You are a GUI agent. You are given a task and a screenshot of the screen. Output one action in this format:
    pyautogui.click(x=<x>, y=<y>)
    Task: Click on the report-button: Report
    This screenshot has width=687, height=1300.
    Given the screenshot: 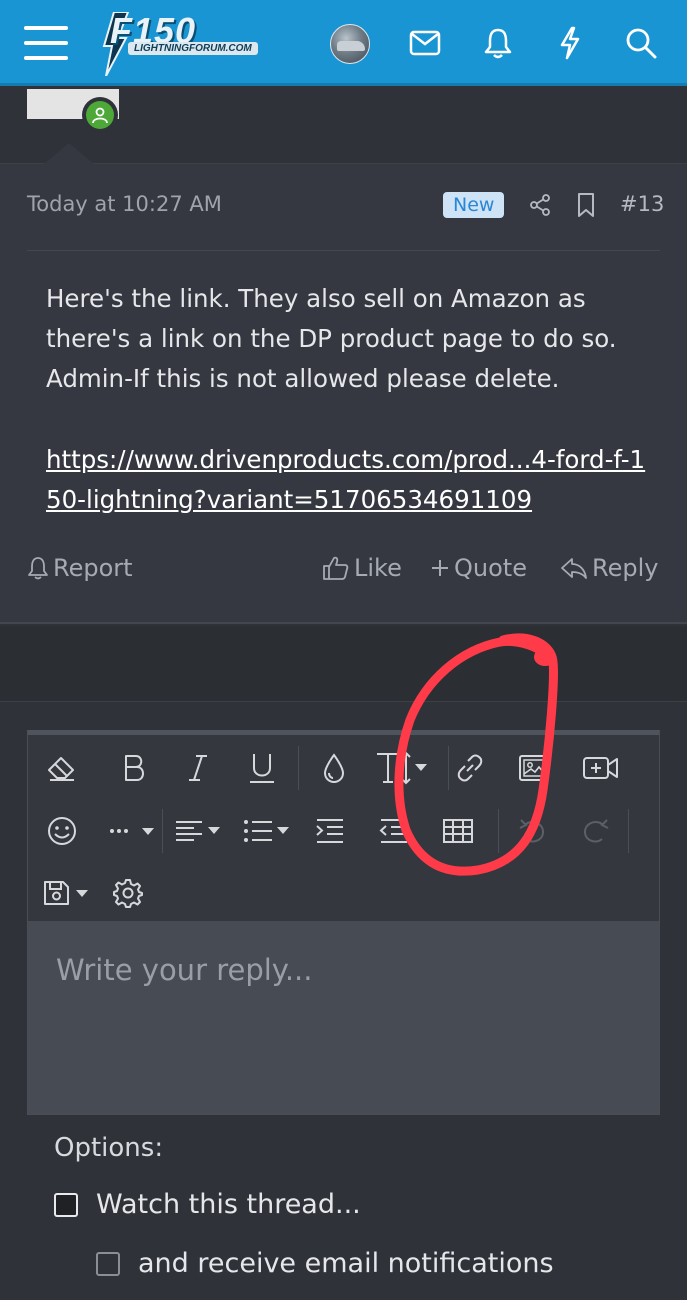 What is the action you would take?
    pyautogui.click(x=80, y=568)
    